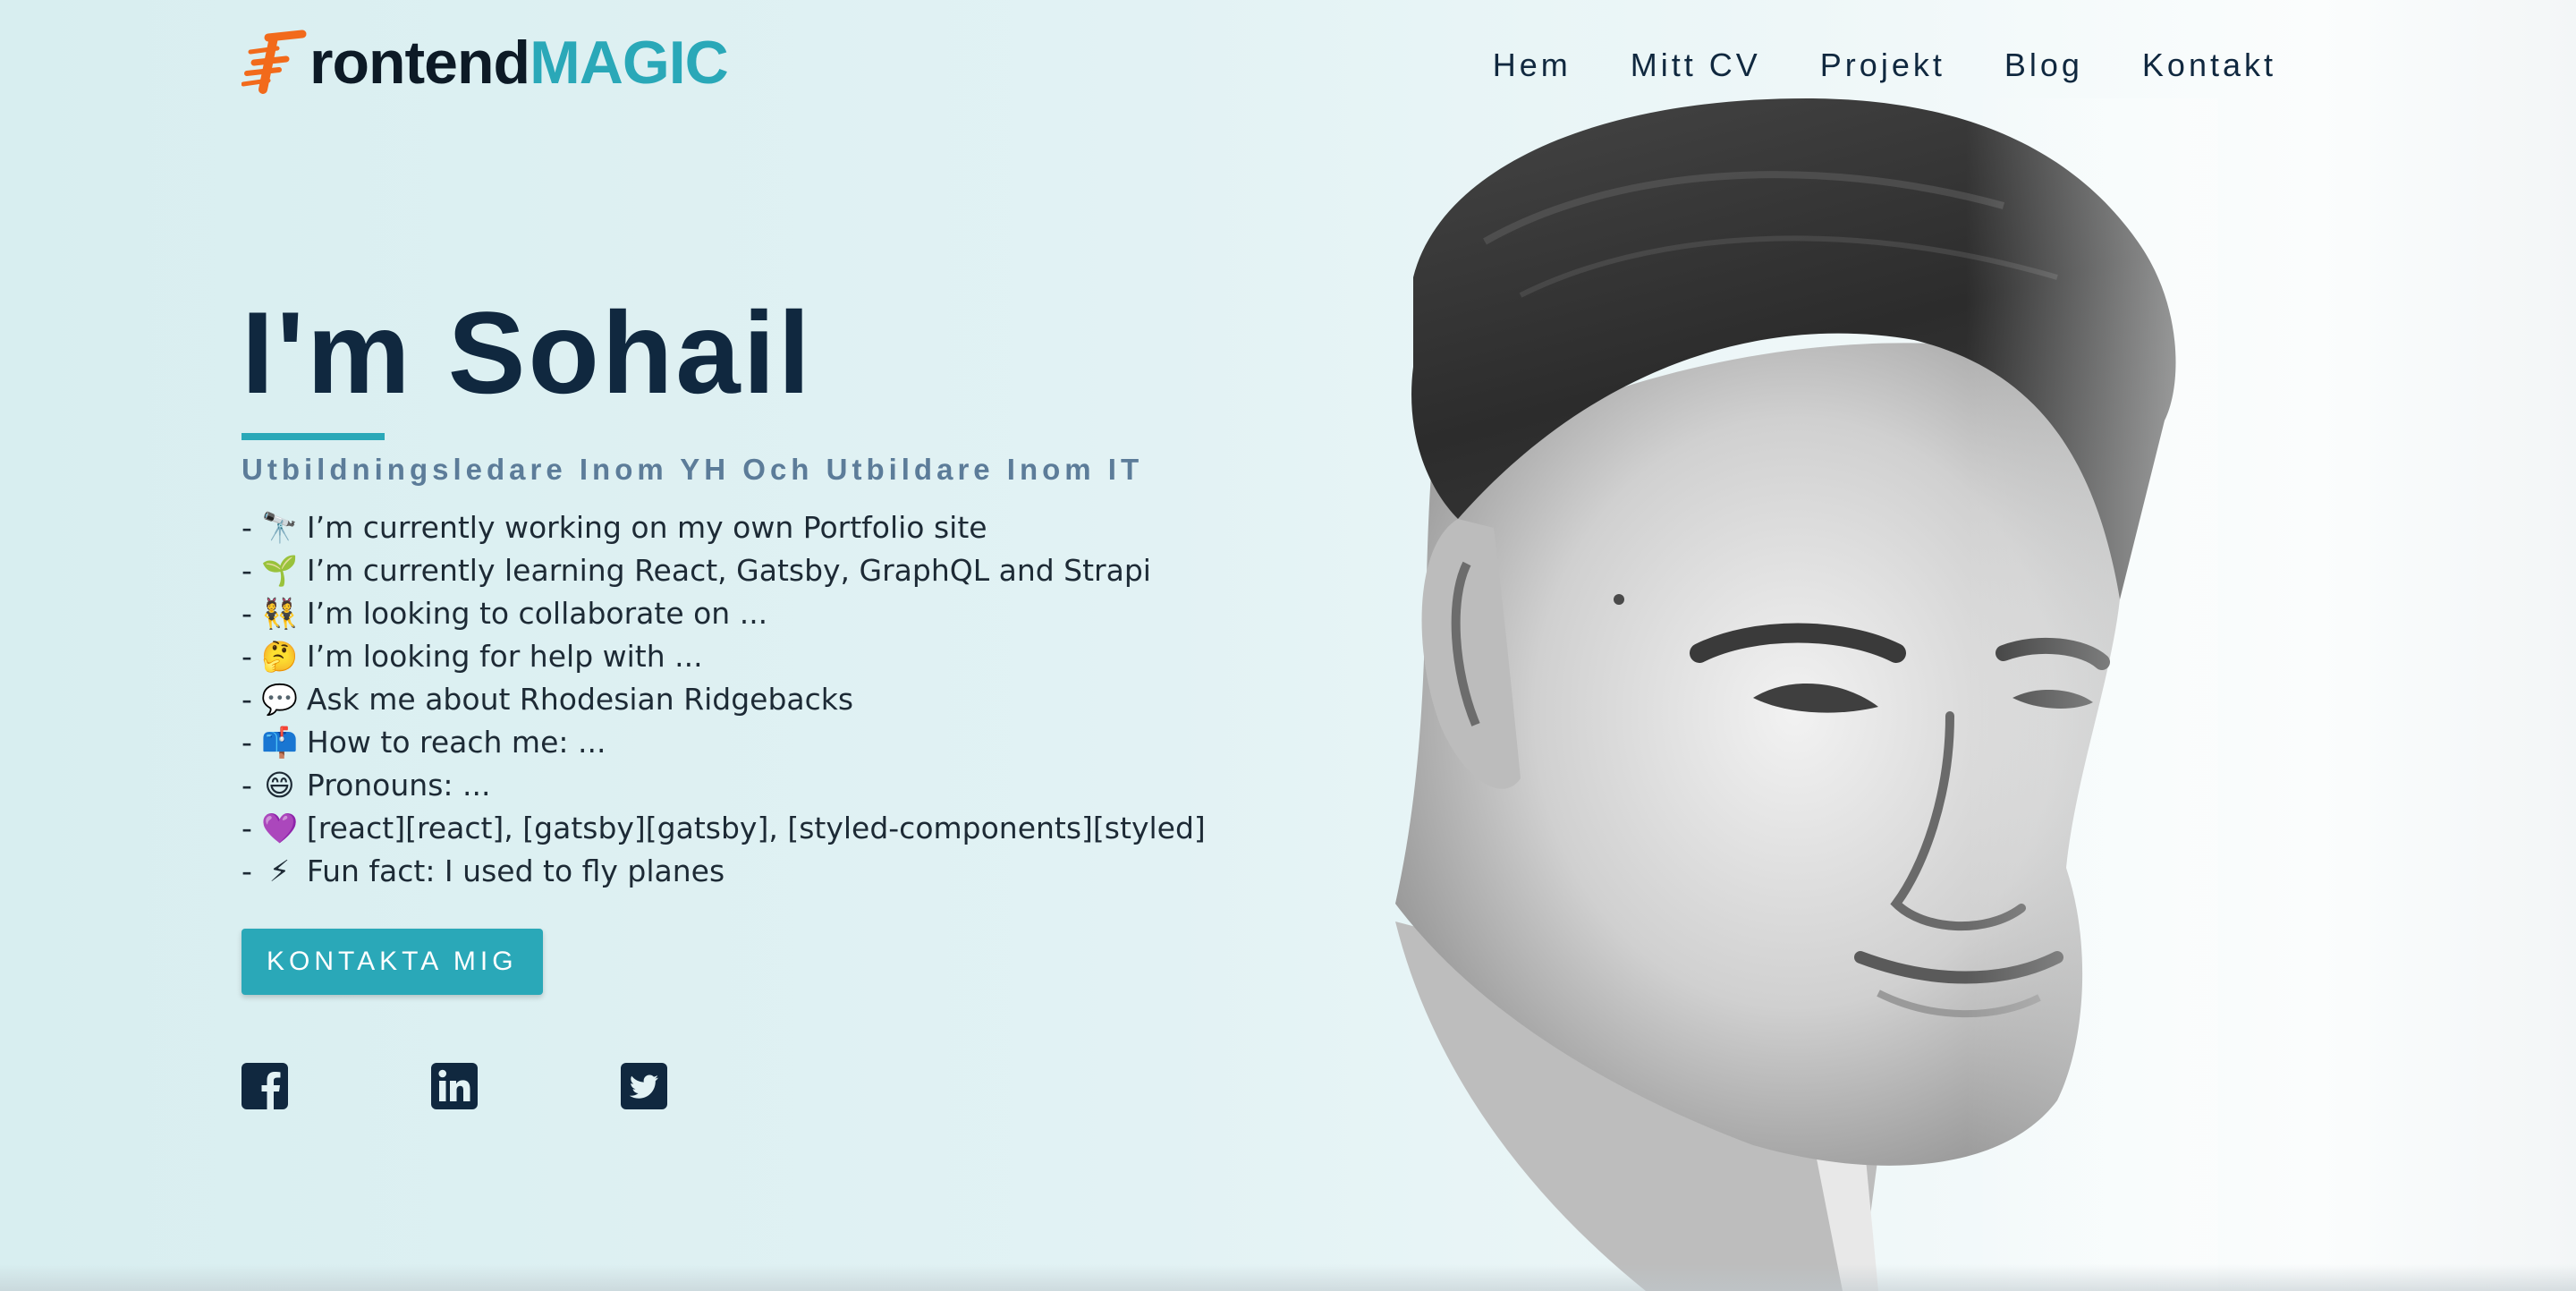 This screenshot has height=1291, width=2576. I want to click on site-logo: rontend MAGIC, so click(485, 62).